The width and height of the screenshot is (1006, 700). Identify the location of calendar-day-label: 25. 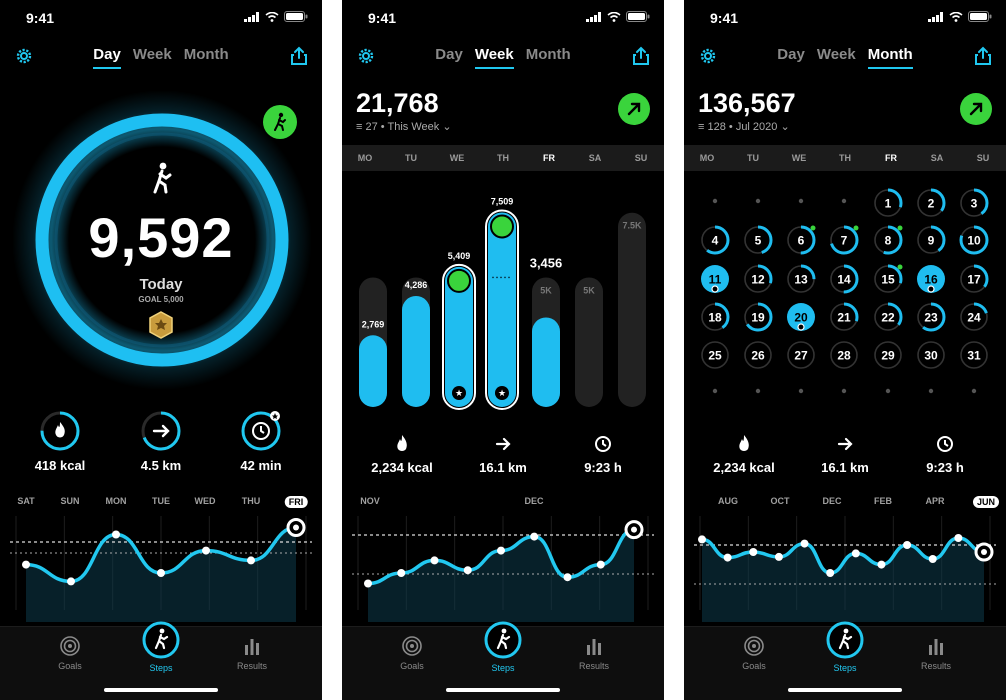
(715, 356).